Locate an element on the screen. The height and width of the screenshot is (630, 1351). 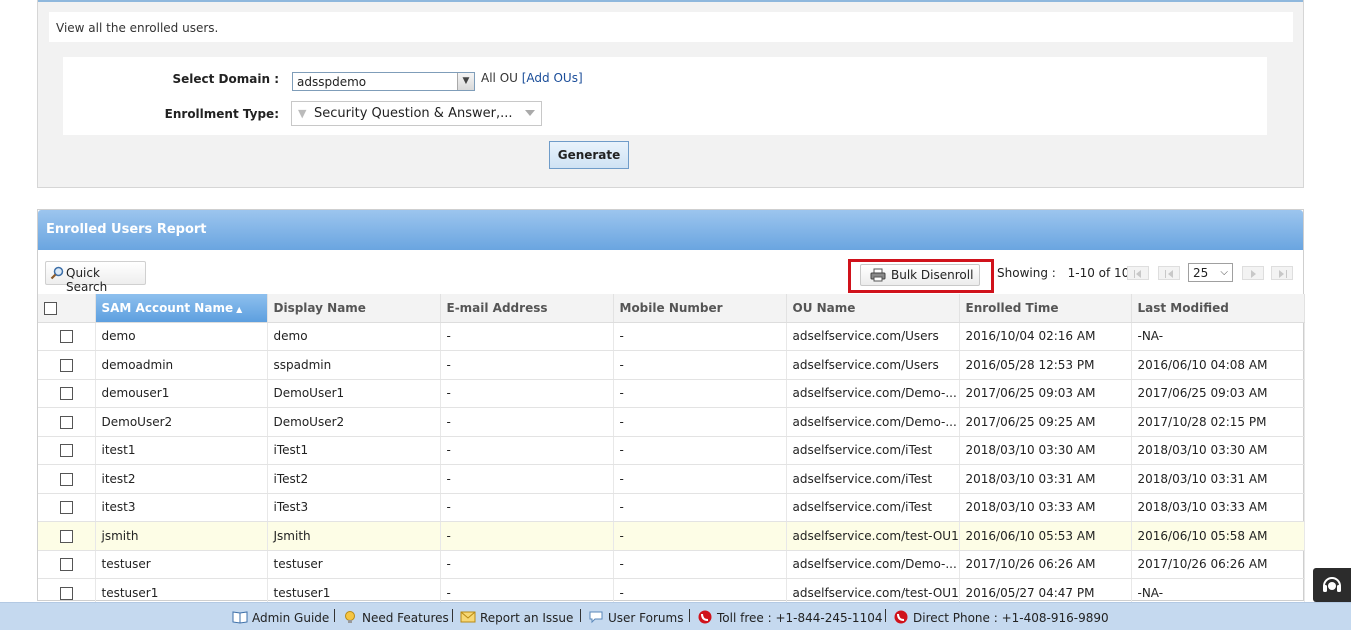
column-header-enrolled-time: Enrolled Time is located at coordinates (1045, 308).